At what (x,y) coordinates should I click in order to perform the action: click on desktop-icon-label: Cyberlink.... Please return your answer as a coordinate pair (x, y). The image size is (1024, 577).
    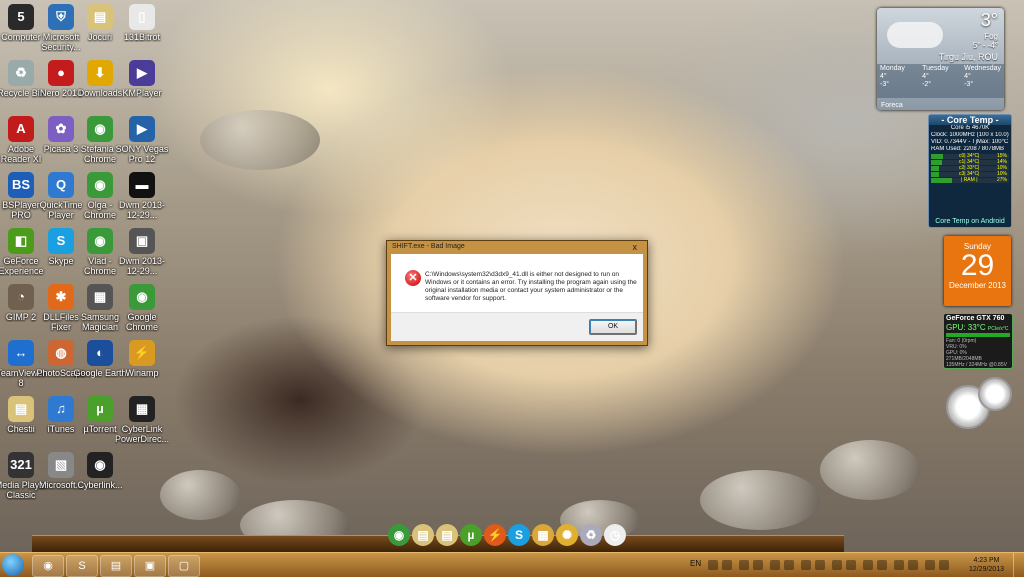
    Looking at the image, I should click on (100, 485).